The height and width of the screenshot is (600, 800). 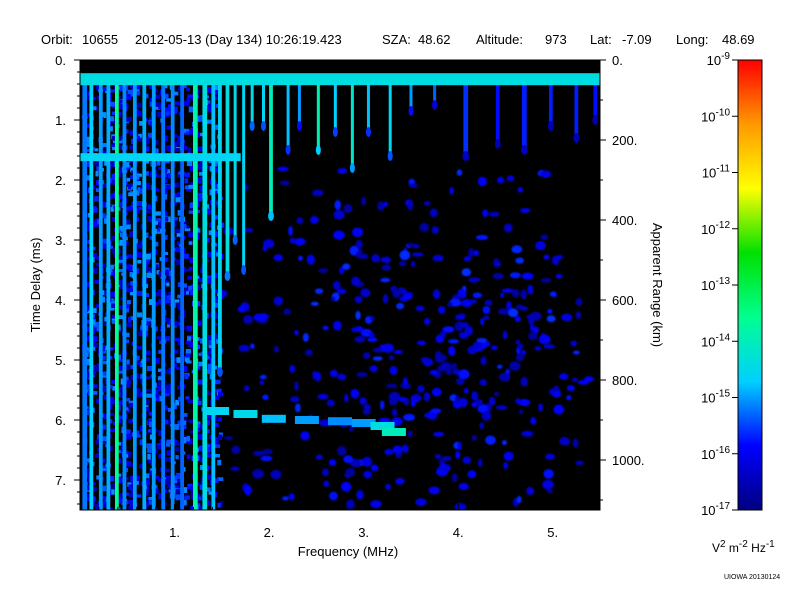 What do you see at coordinates (715, 397) in the screenshot?
I see `colorbar-tick-label: 10-15` at bounding box center [715, 397].